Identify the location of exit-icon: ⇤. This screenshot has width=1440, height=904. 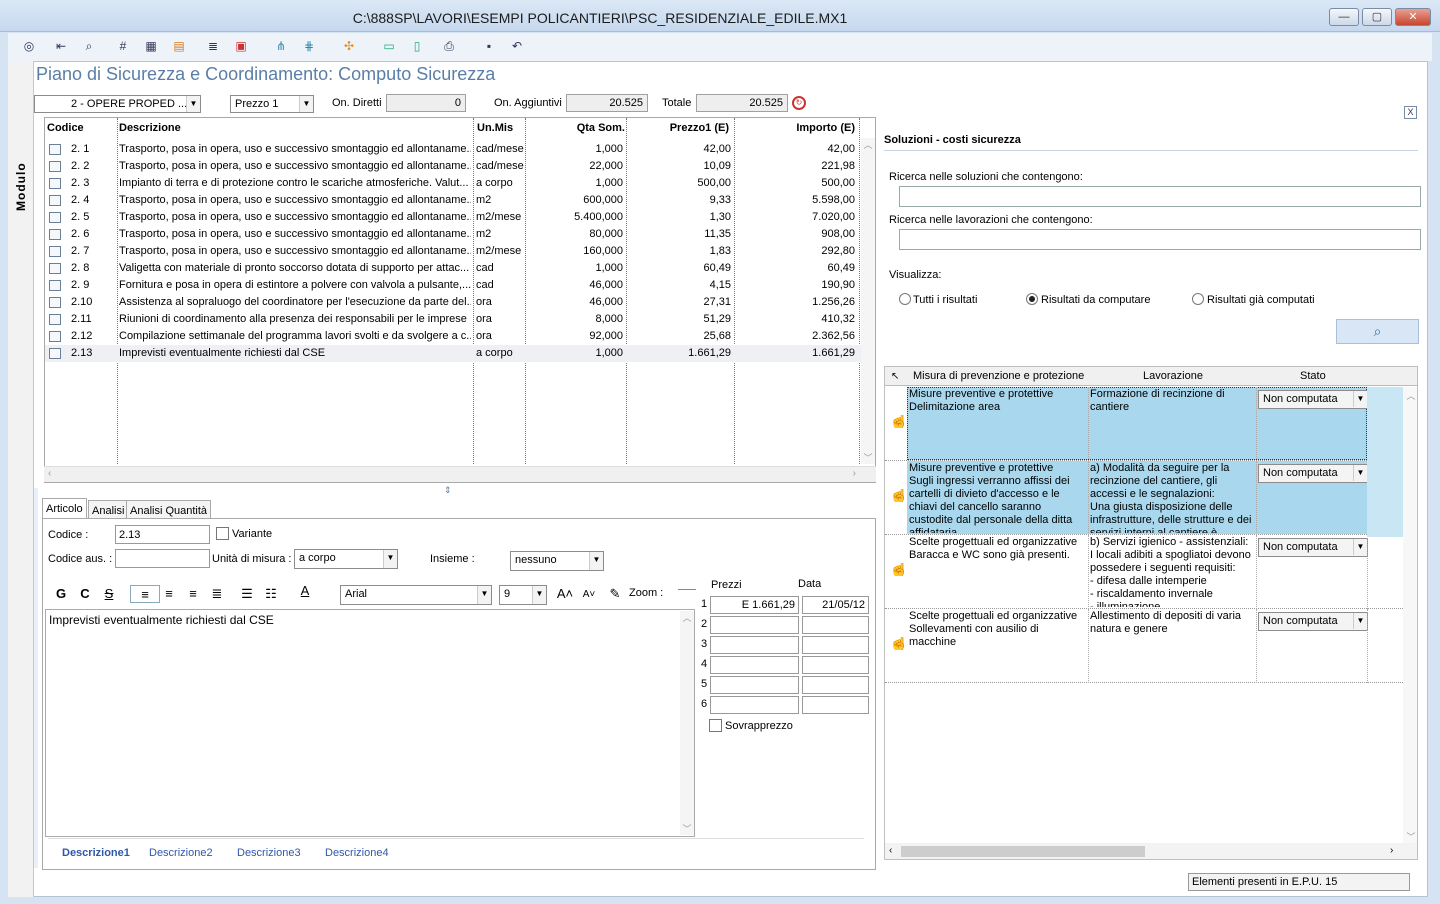
(61, 46).